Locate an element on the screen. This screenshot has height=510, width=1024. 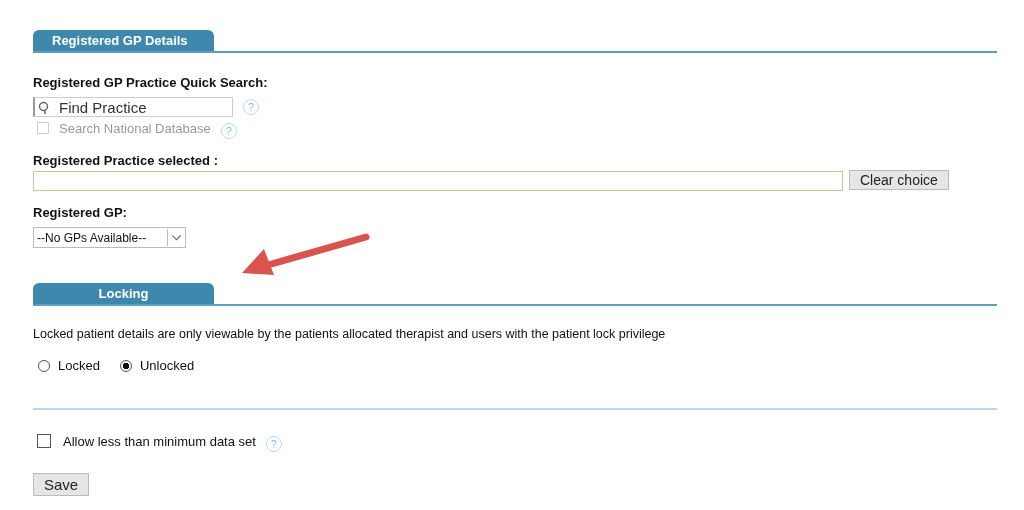
search-icon is located at coordinates (44, 108).